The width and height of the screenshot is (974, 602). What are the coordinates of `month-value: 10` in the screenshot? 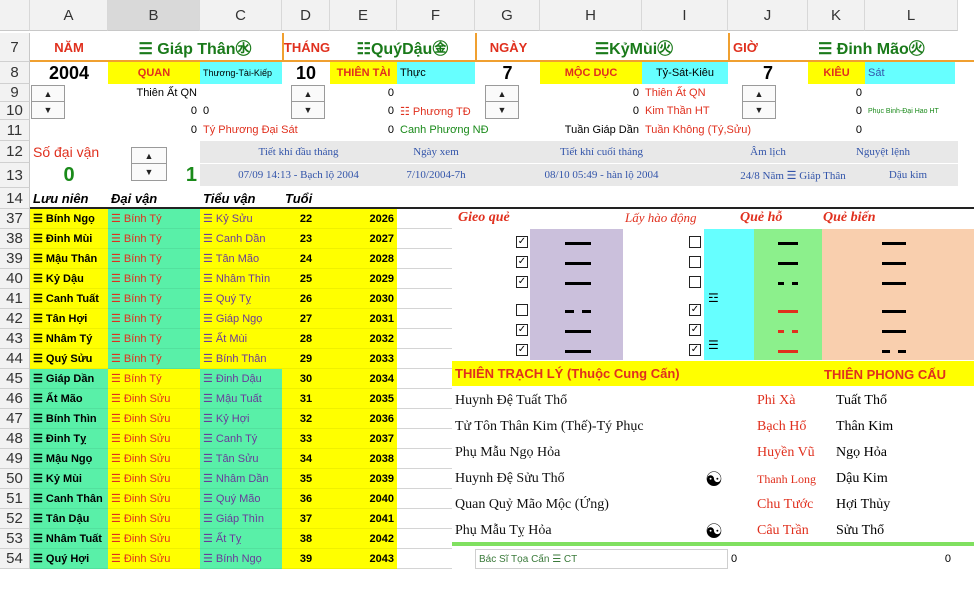 It's located at (306, 73).